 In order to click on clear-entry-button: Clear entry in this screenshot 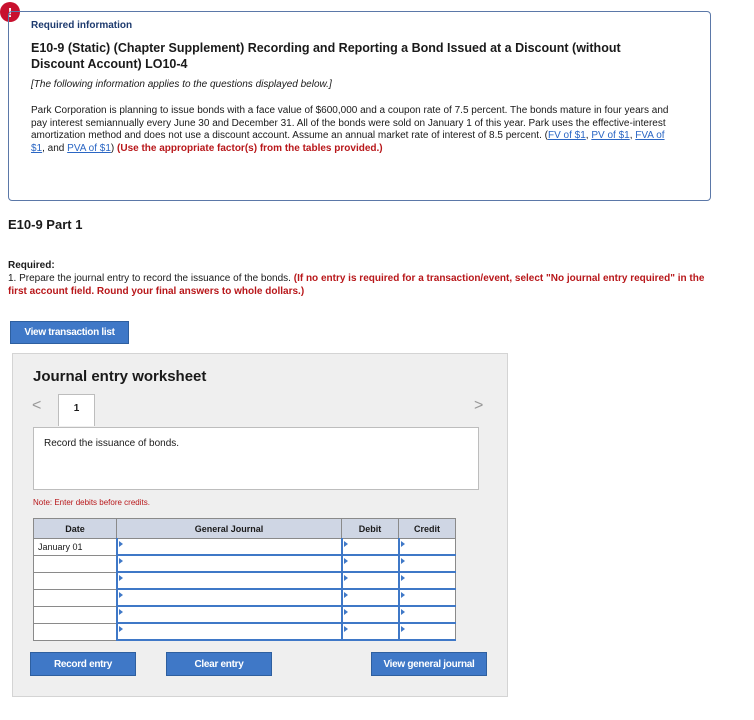, I will do `click(219, 664)`.